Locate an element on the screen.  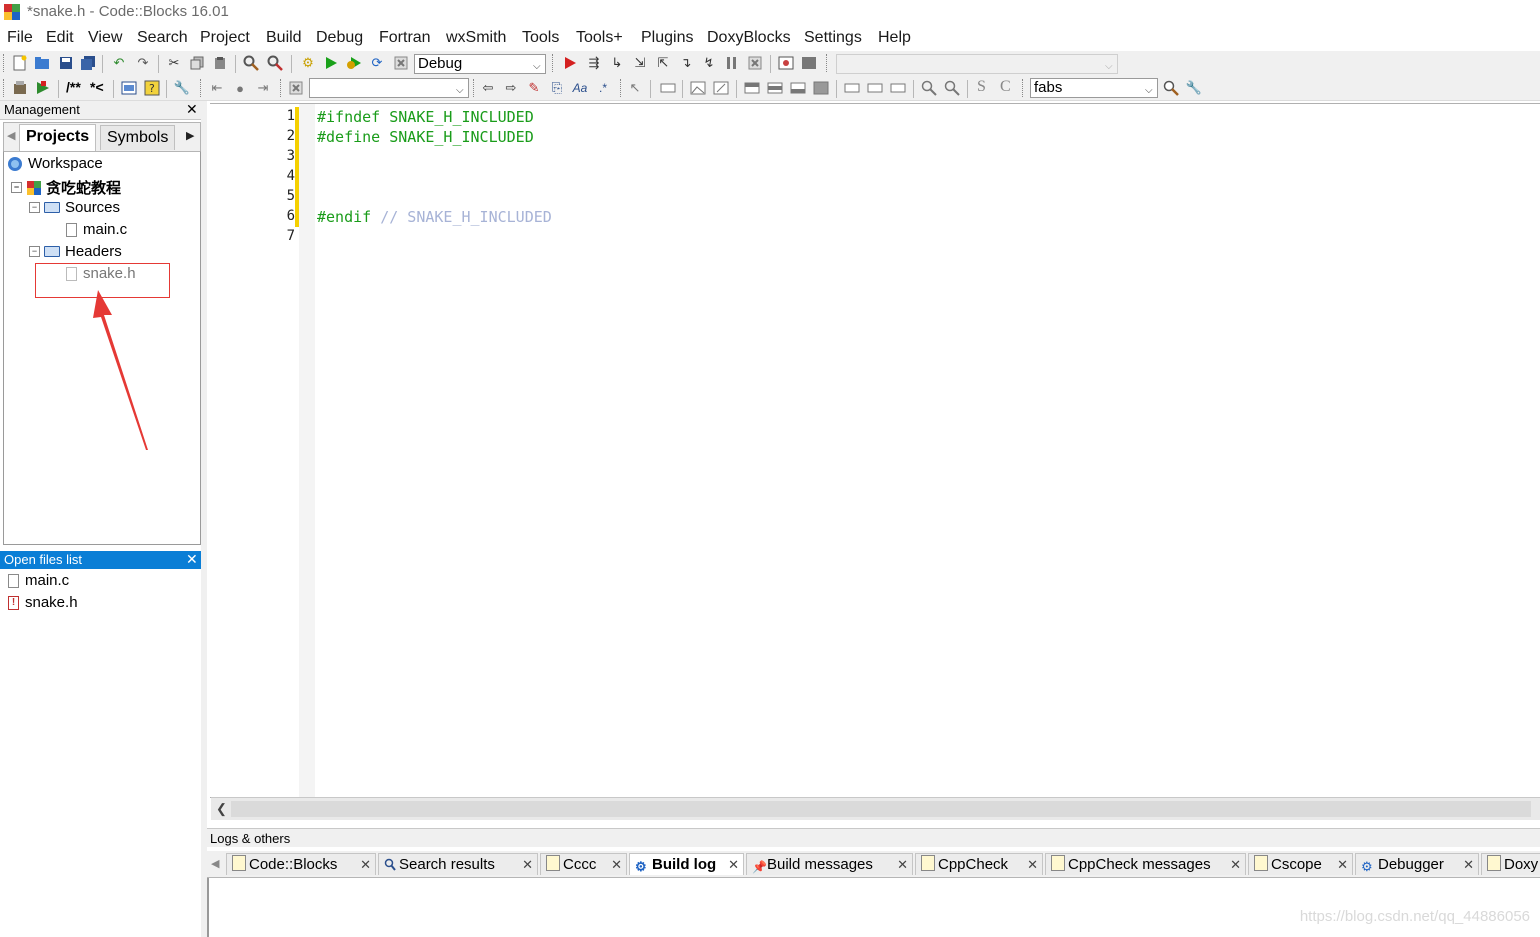
scroll-left-icon: ❮ is located at coordinates (221, 809).